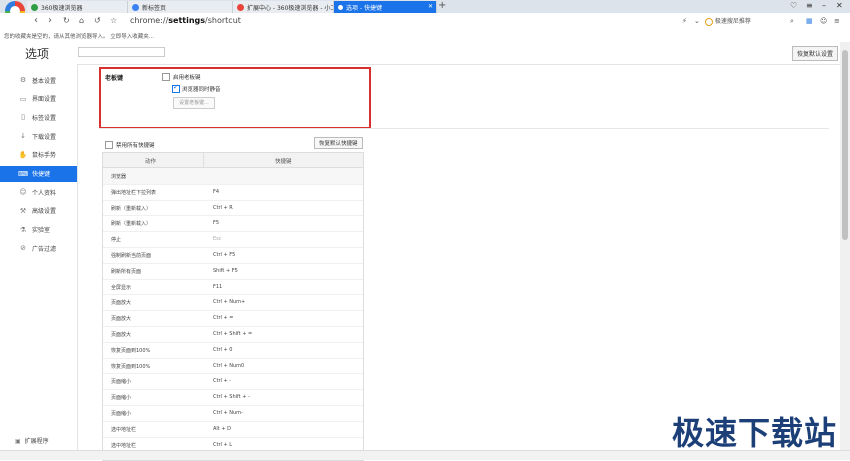  What do you see at coordinates (216, 192) in the screenshot?
I see `row-key: F4` at bounding box center [216, 192].